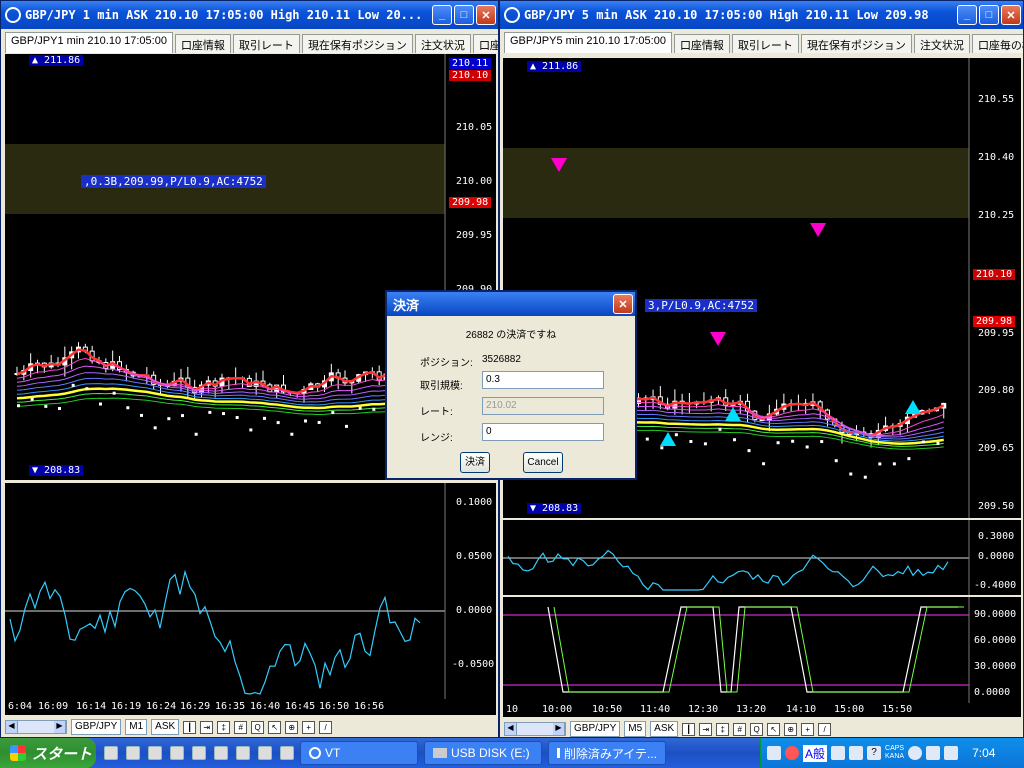 The width and height of the screenshot is (1024, 768). Describe the element at coordinates (895, 748) in the screenshot. I see `caps-indicator: CAPS` at that location.